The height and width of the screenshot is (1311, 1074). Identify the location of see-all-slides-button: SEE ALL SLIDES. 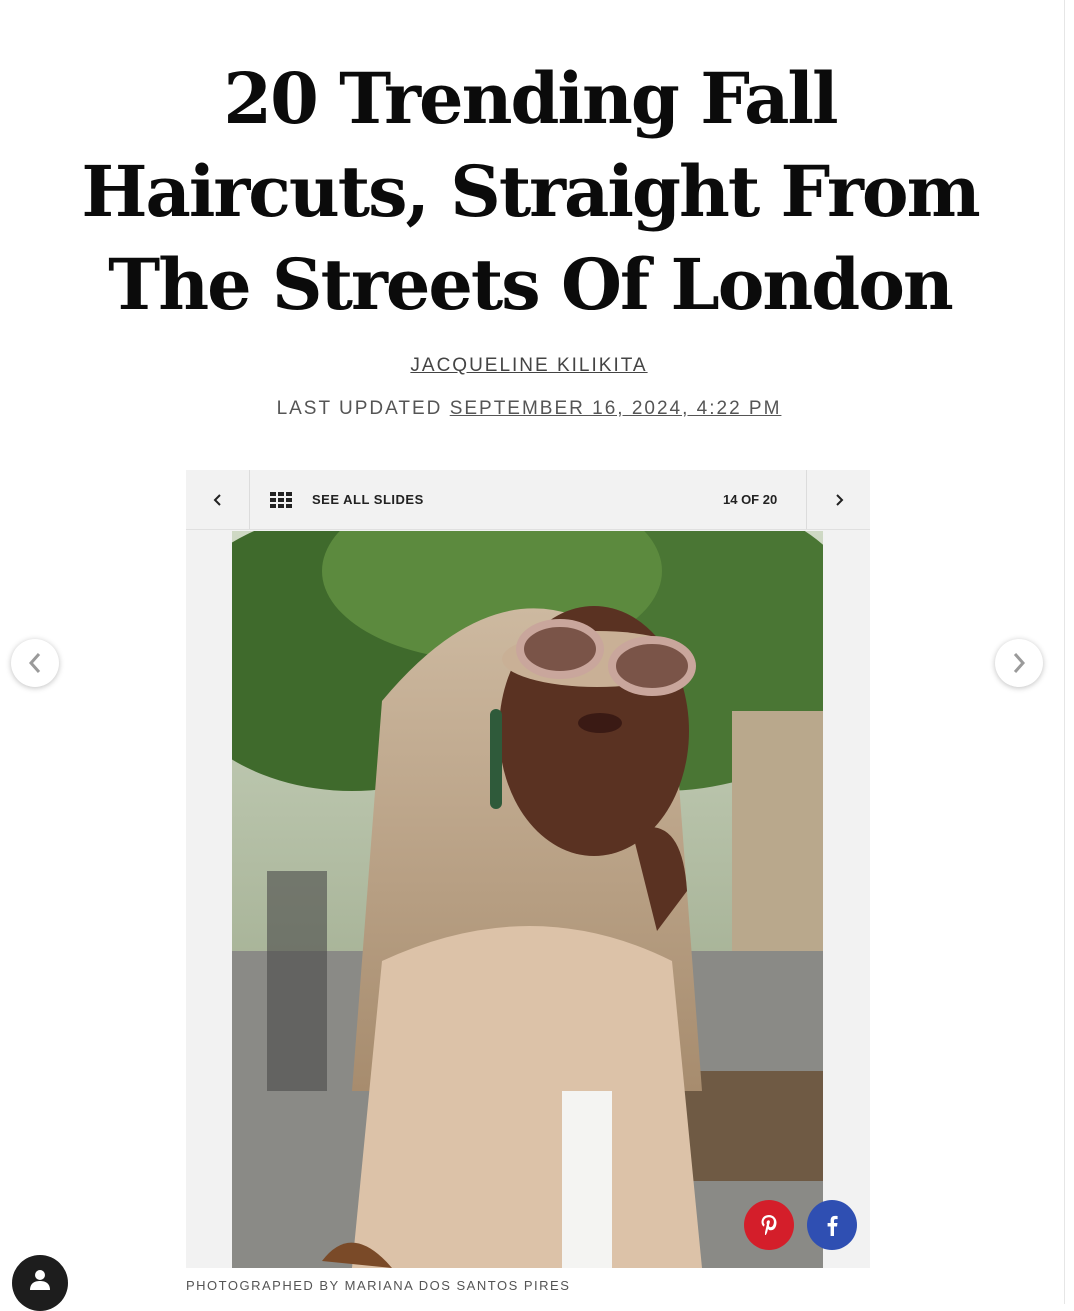
(347, 499).